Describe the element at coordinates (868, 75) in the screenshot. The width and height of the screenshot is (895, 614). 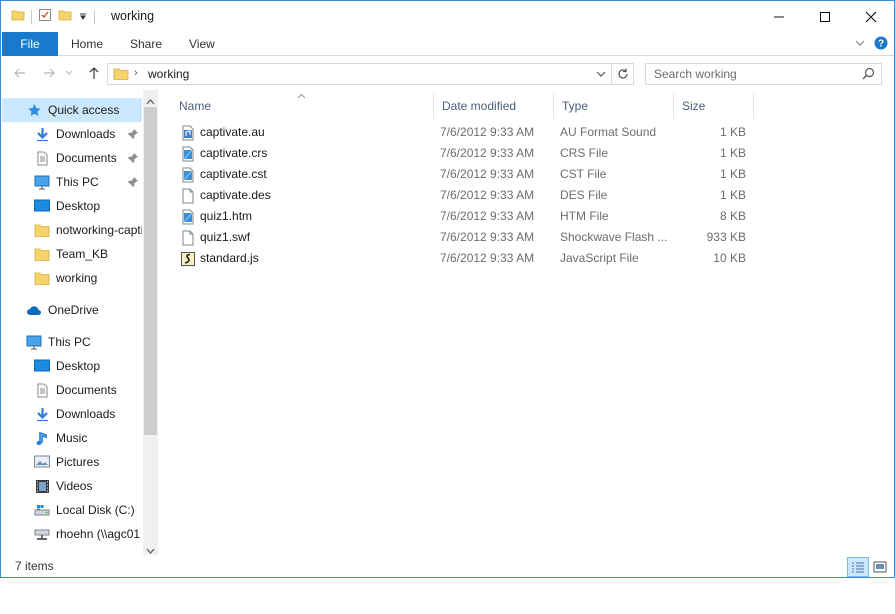
I see `search-icon` at that location.